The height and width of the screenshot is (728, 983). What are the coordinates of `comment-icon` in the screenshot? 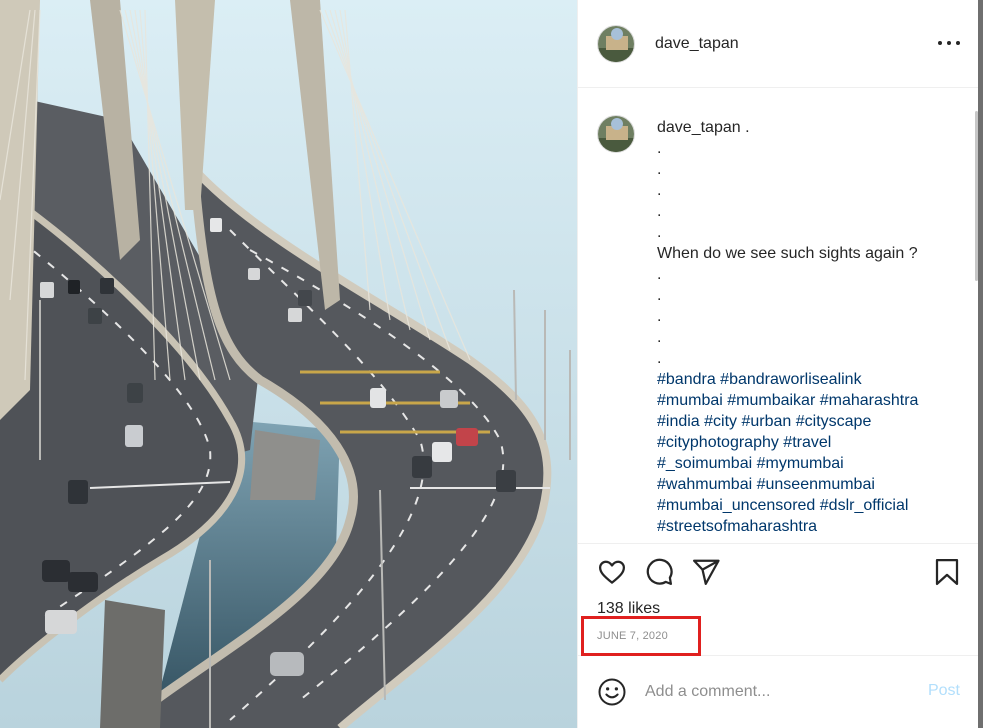 It's located at (660, 573).